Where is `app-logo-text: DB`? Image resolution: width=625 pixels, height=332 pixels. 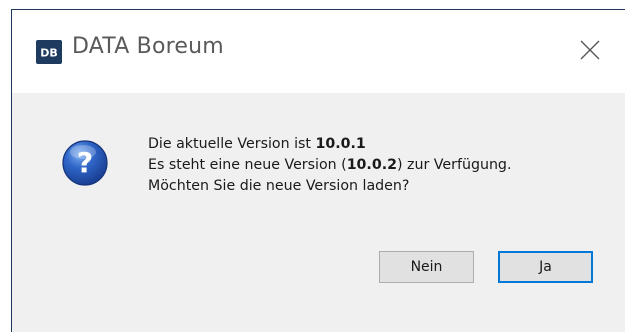
app-logo-text: DB is located at coordinates (49, 53).